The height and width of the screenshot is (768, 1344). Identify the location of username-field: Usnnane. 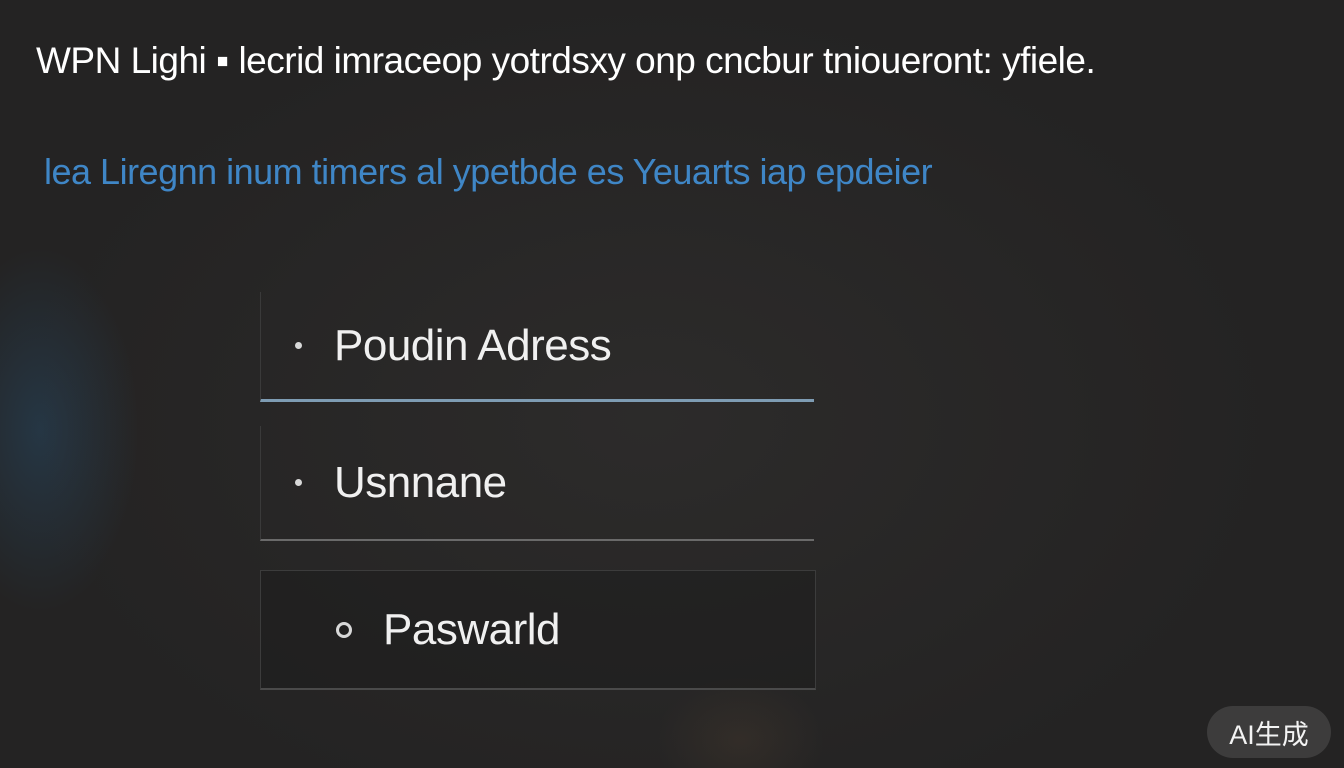
(537, 483).